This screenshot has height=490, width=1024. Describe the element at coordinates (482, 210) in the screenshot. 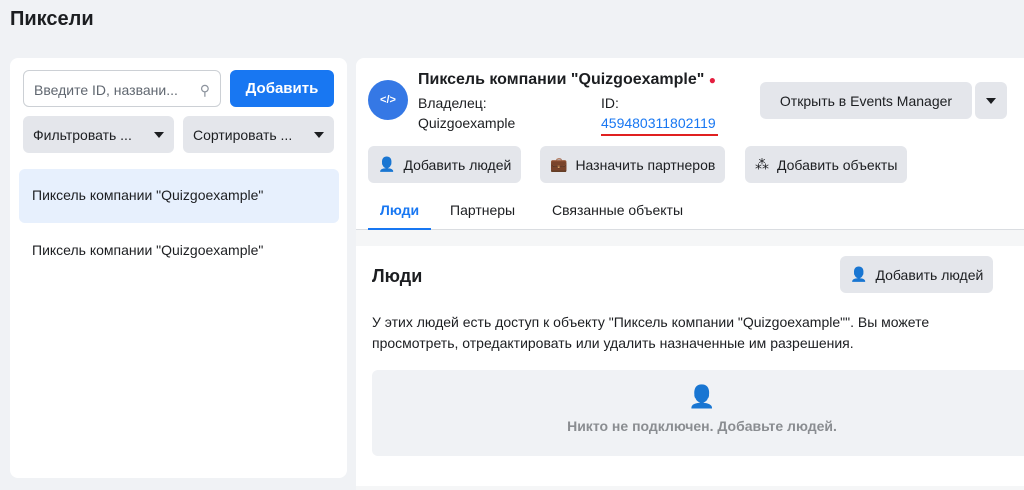

I see `tab-partners: Партнеры` at that location.